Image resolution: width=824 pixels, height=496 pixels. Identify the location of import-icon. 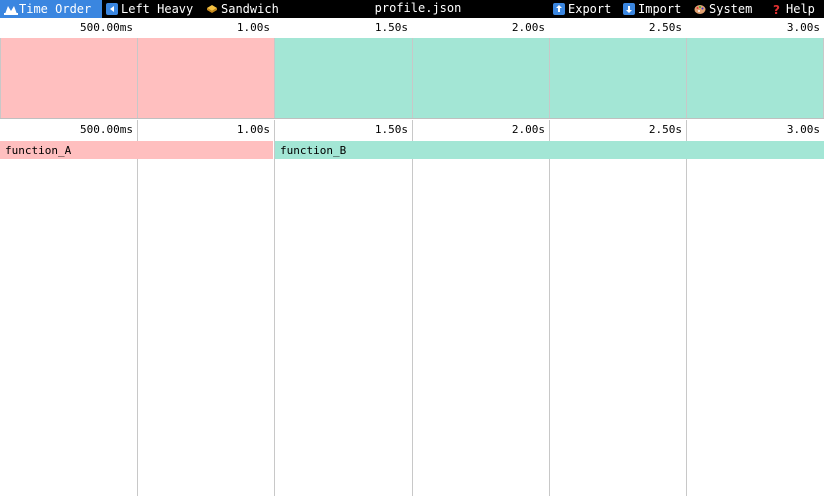
(629, 9).